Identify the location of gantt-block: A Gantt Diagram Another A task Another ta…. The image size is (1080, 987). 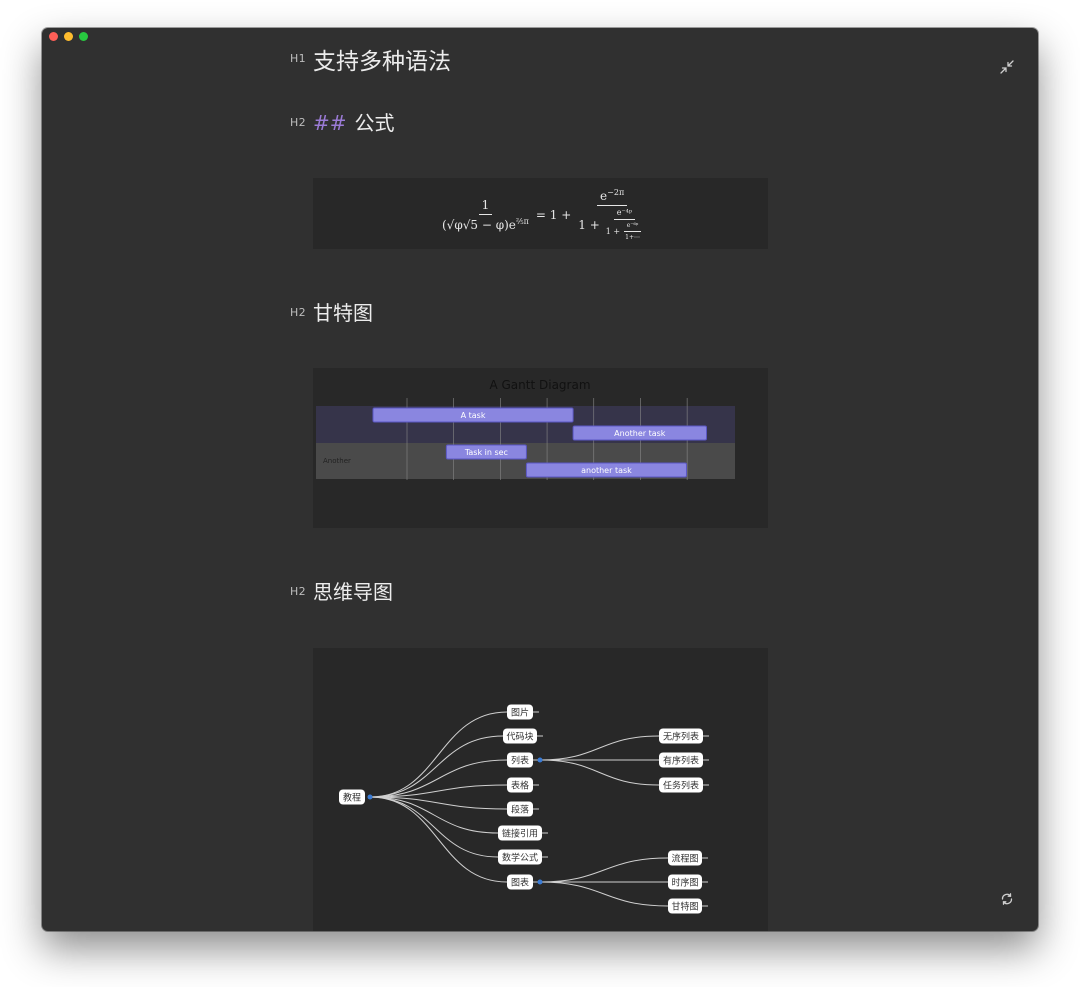
(540, 448).